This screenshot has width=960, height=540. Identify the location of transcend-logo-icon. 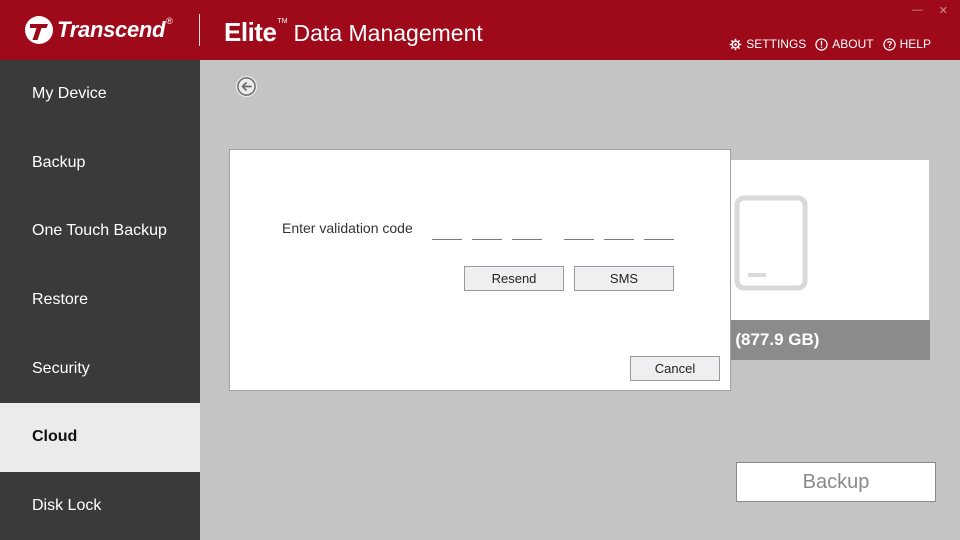
(39, 30).